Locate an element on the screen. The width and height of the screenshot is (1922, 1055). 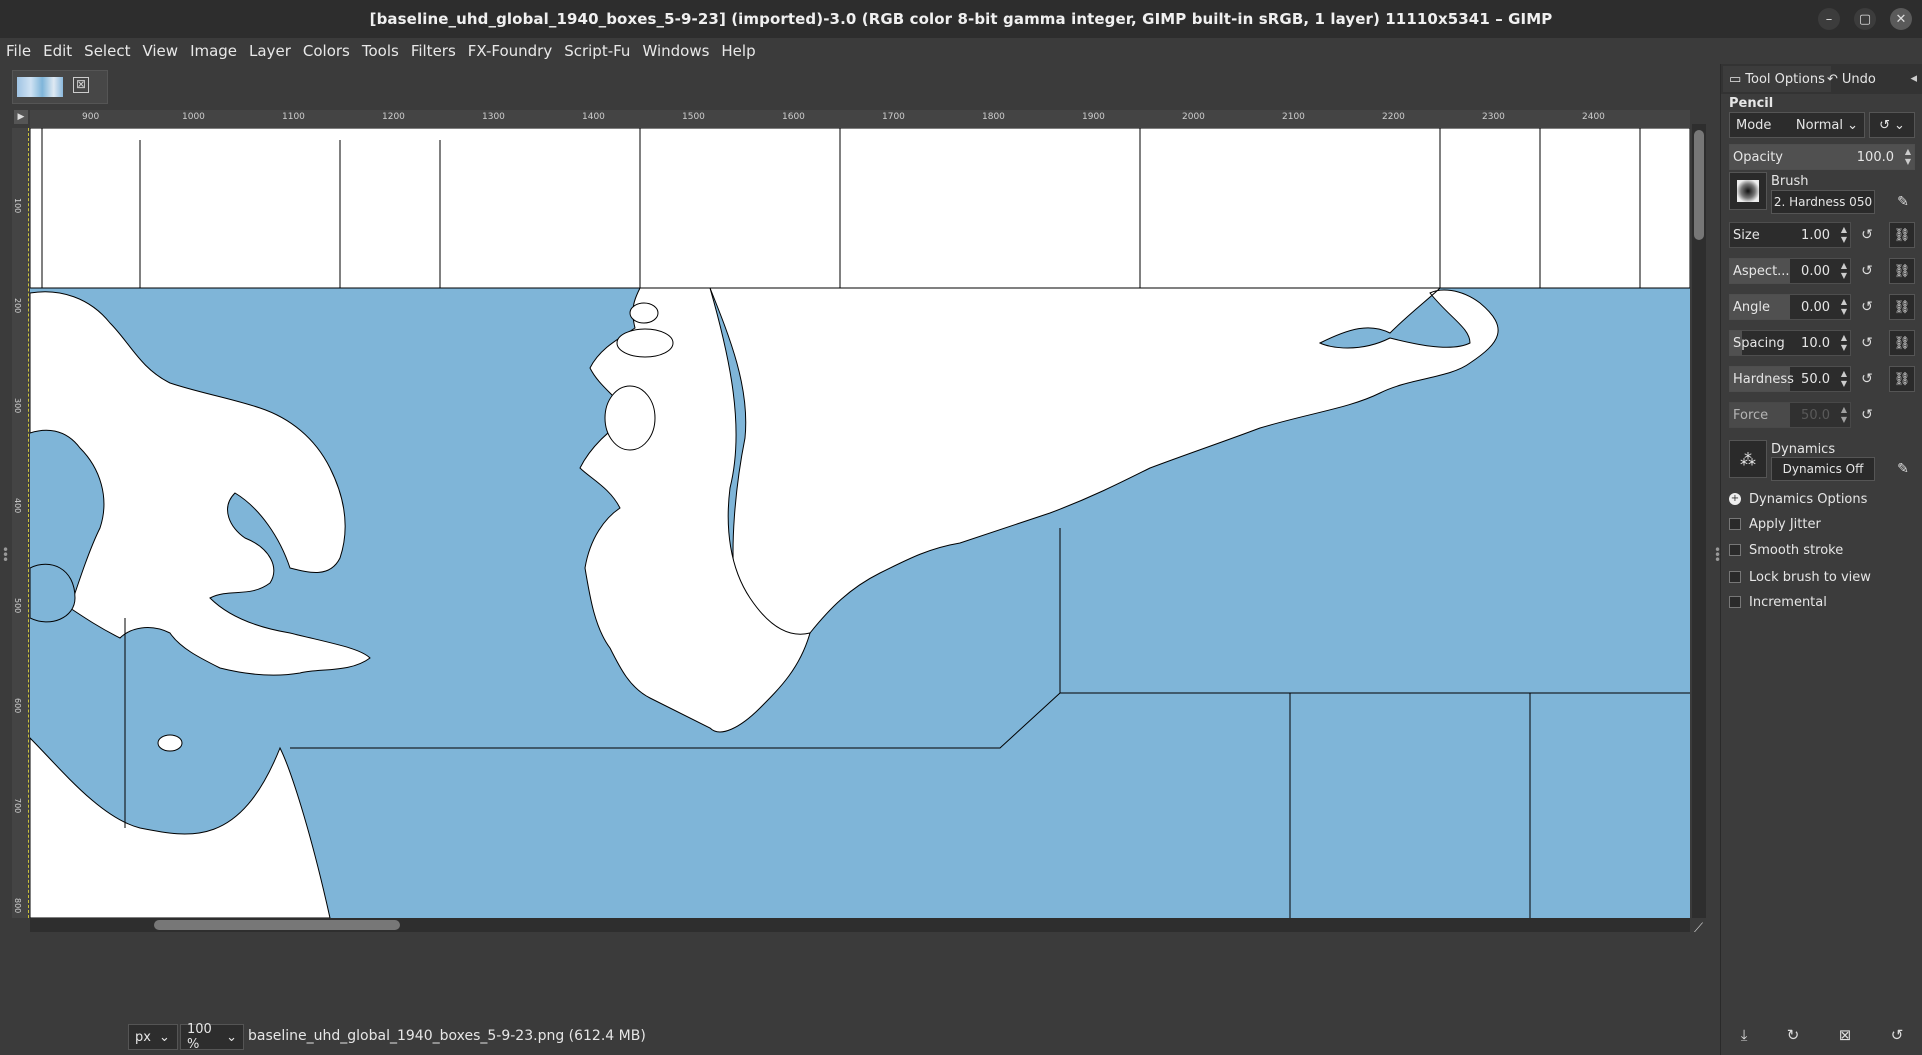
spacing-slider: Spacing 10.0 ▲ ▼ is located at coordinates (1790, 343).